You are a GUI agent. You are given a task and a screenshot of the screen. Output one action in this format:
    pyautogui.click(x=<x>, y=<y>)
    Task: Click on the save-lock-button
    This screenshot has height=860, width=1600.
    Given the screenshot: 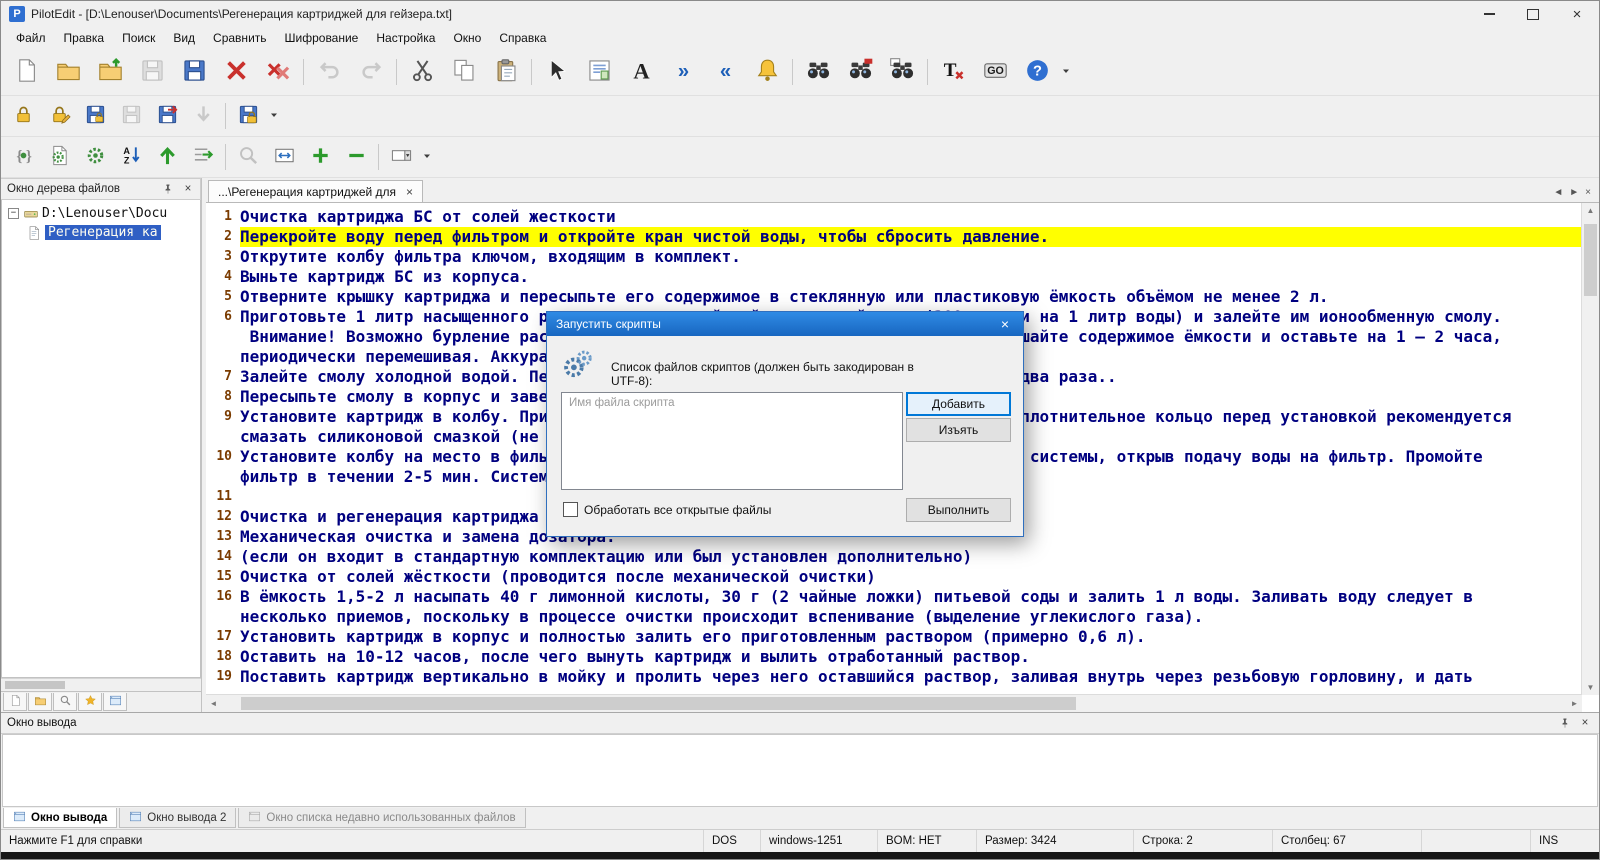 What is the action you would take?
    pyautogui.click(x=95, y=116)
    